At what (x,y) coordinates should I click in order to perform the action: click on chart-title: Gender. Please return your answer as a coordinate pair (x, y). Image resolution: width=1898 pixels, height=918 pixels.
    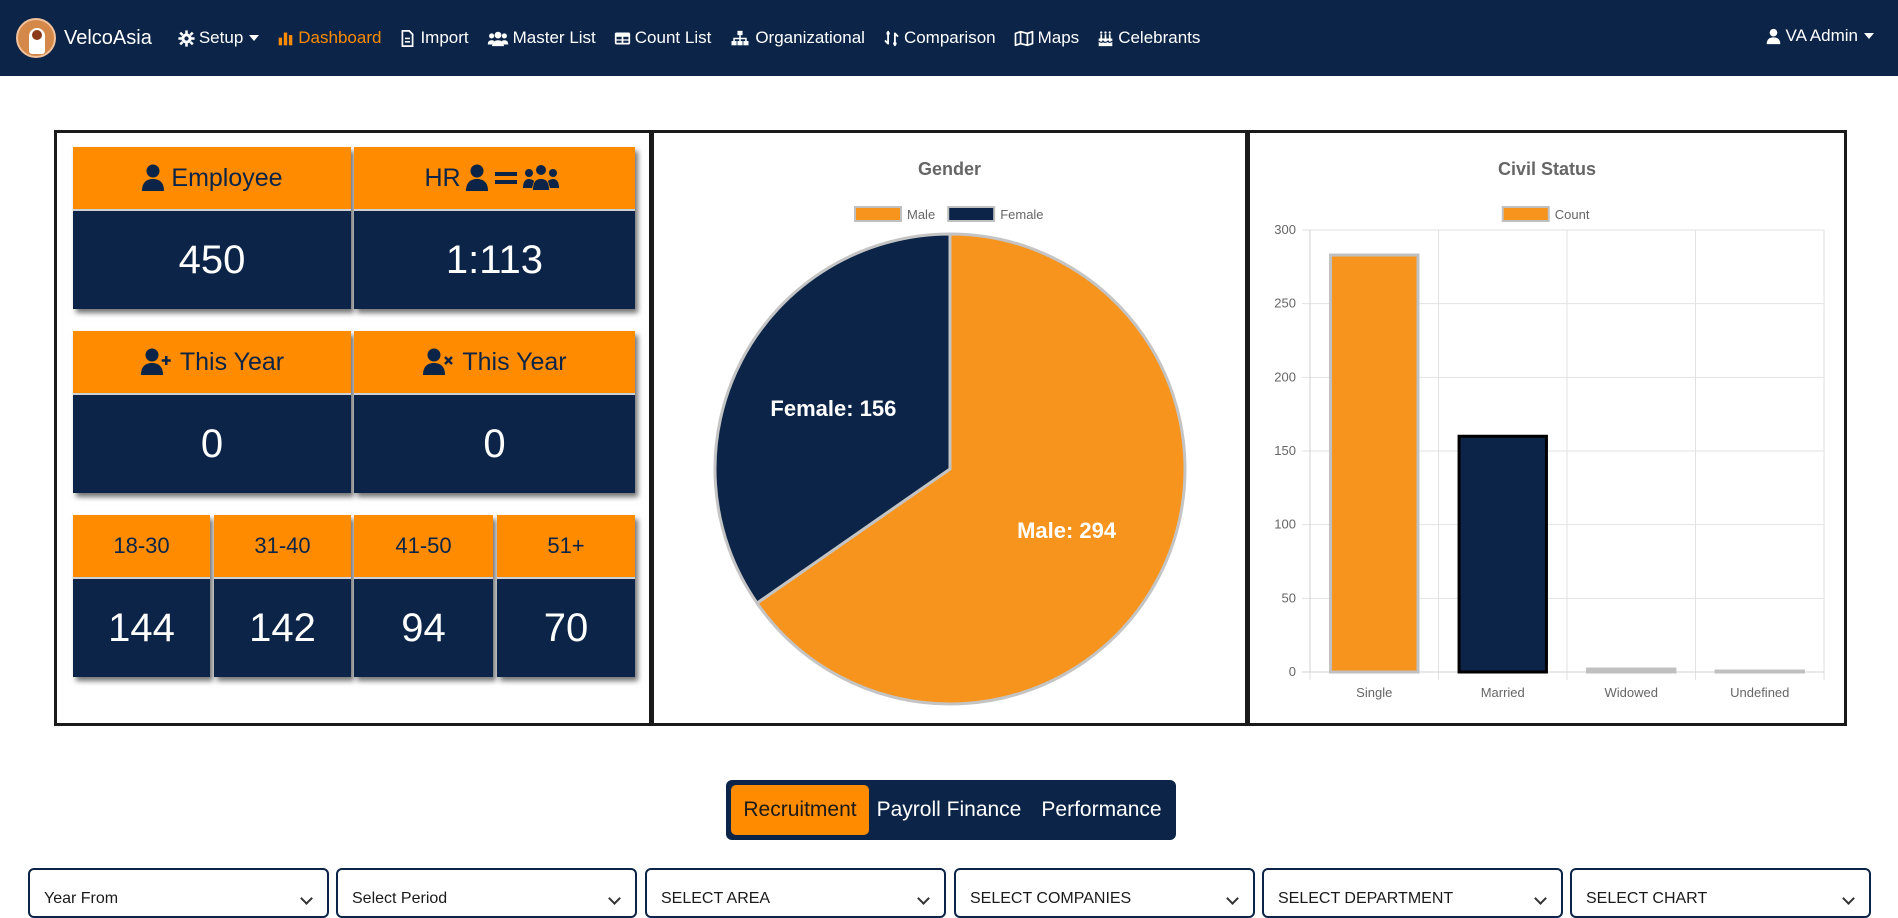
    Looking at the image, I should click on (949, 169).